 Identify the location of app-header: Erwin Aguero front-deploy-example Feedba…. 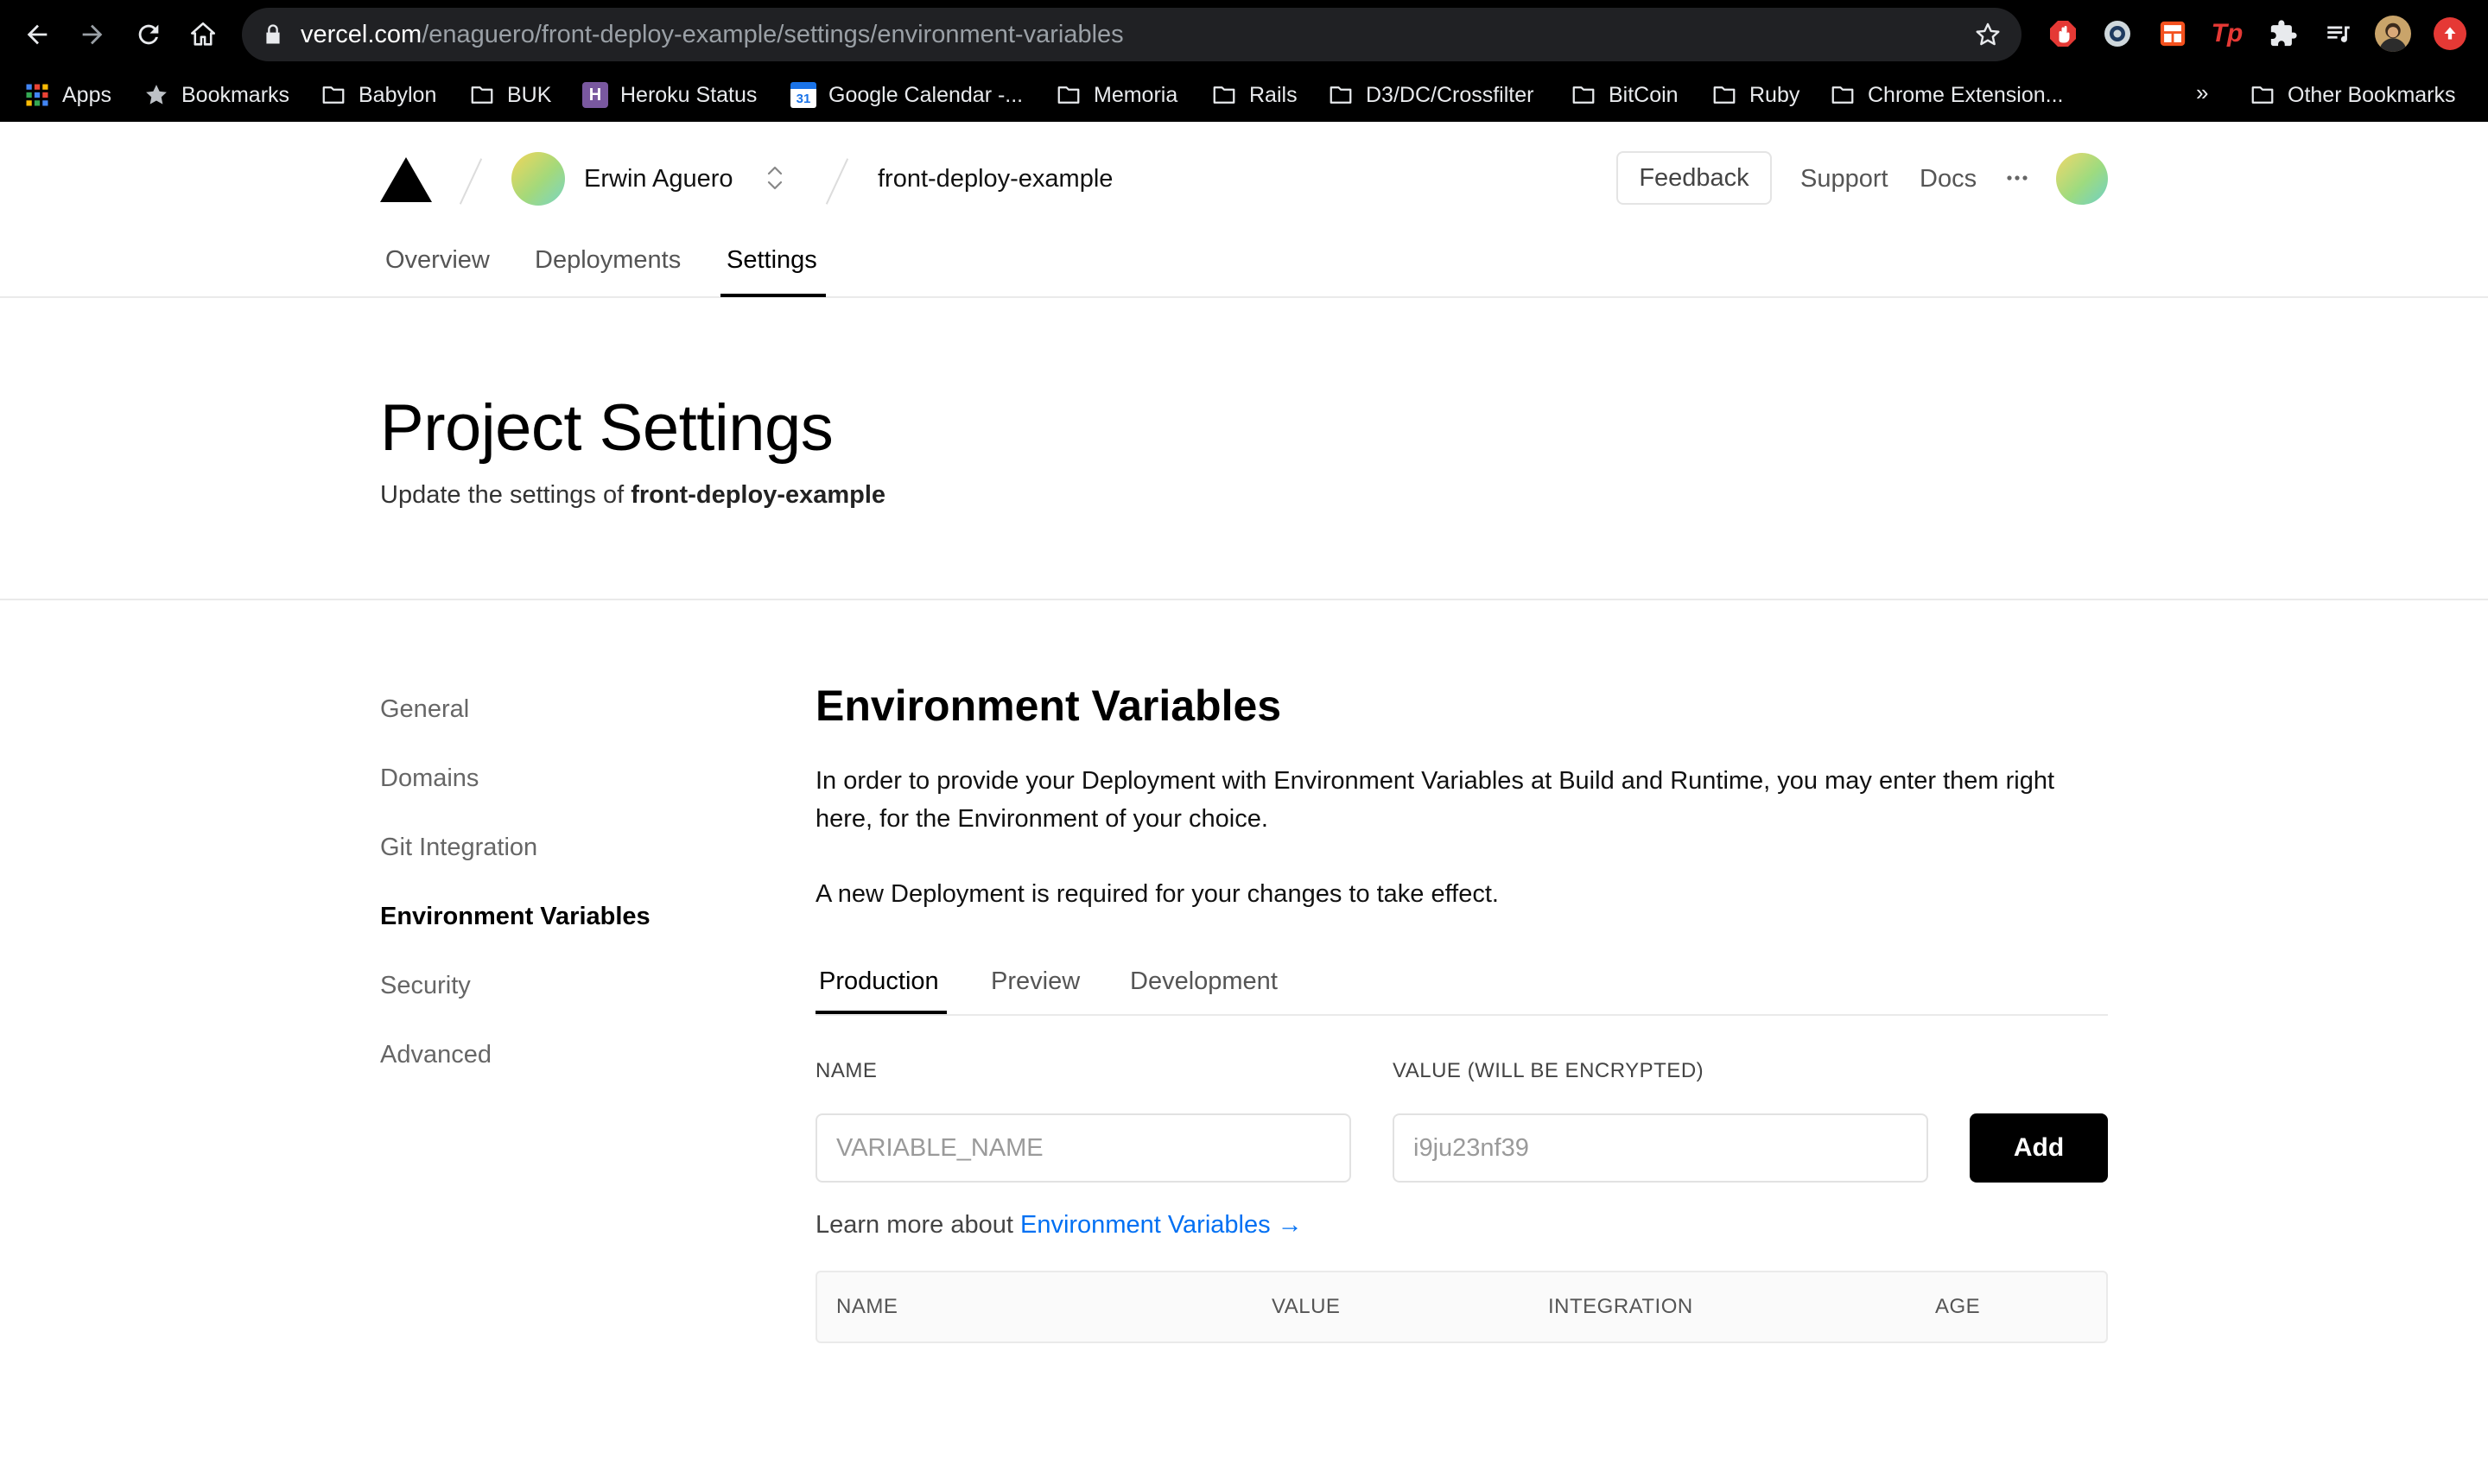
(1244, 210).